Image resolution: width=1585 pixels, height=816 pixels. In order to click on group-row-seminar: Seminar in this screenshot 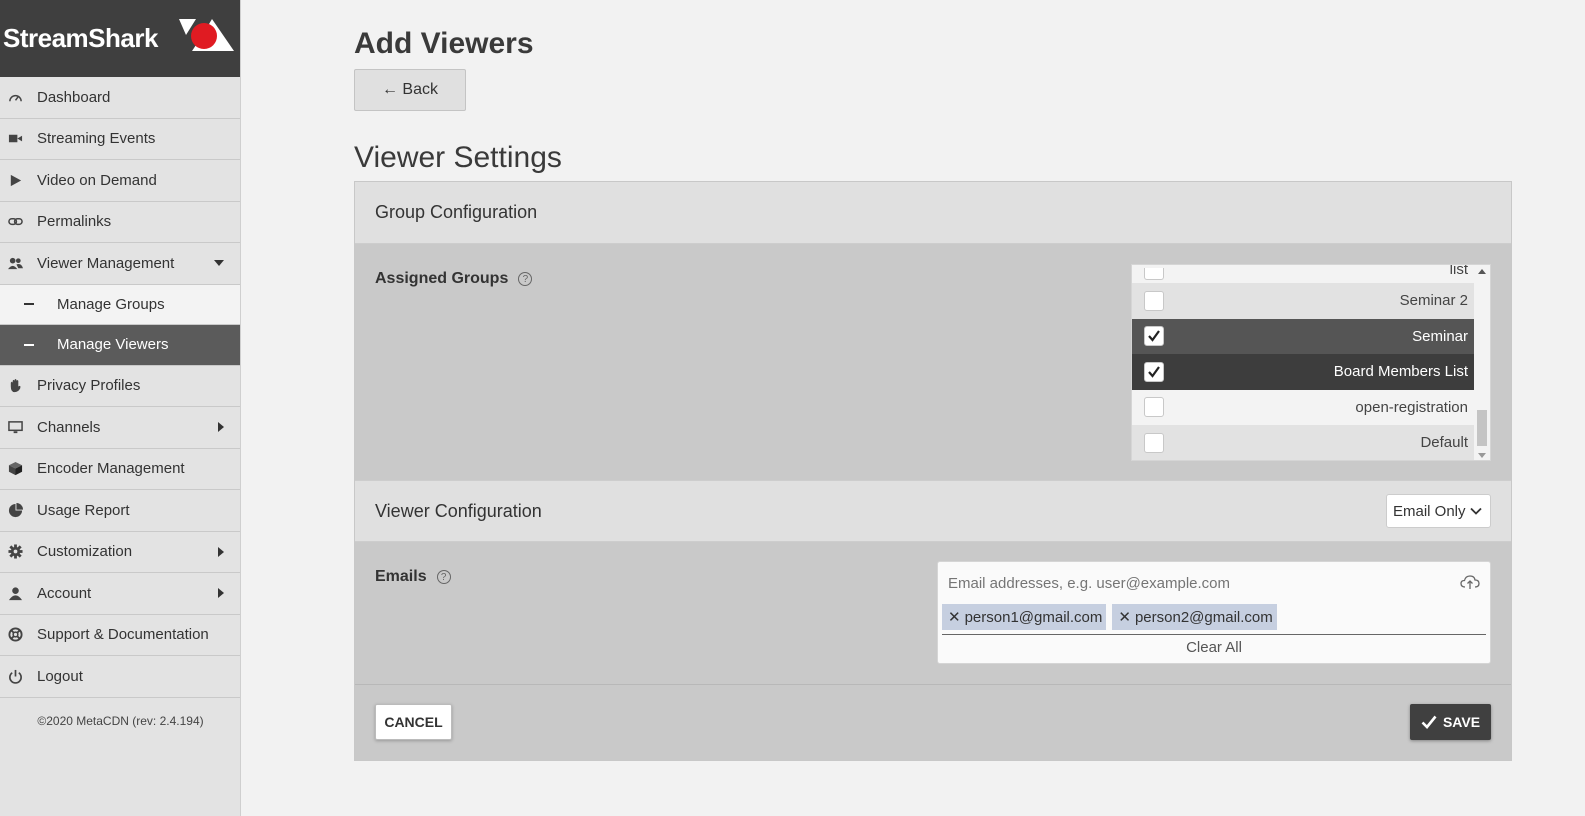, I will do `click(1311, 336)`.